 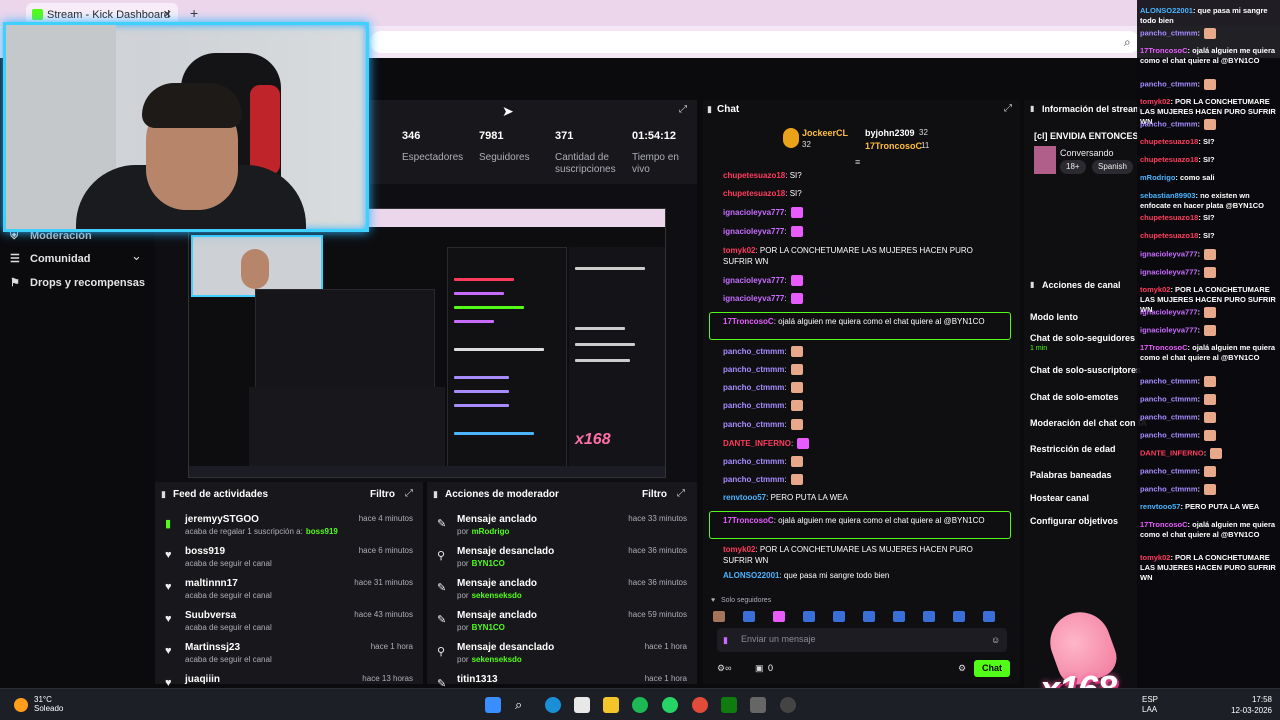 What do you see at coordinates (77, 282) in the screenshot?
I see `sidebar-item-drops: ⚑ Drops y recompensas` at bounding box center [77, 282].